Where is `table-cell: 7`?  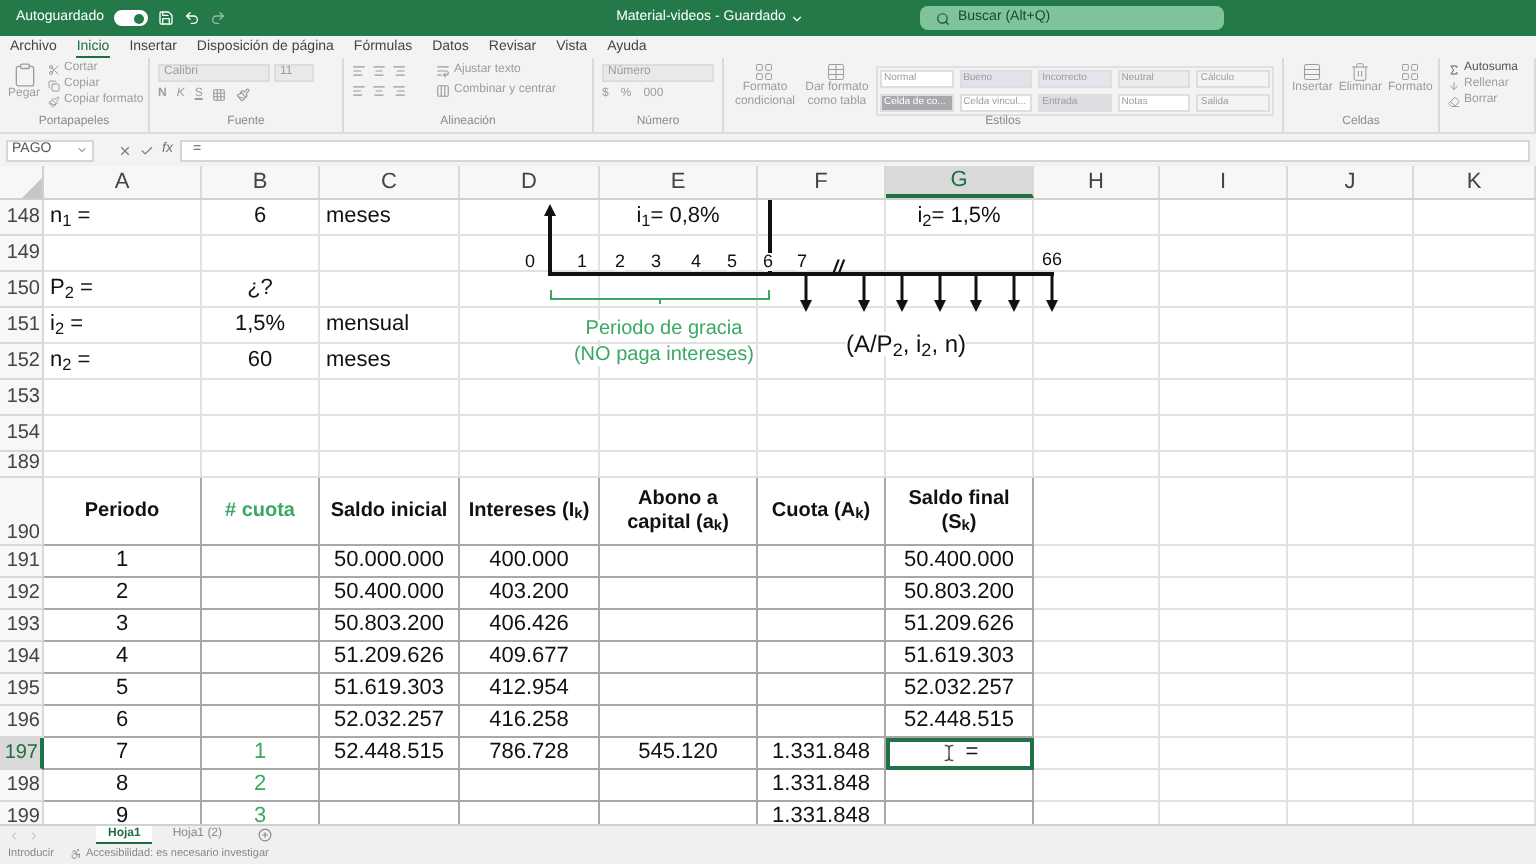
table-cell: 7 is located at coordinates (123, 754).